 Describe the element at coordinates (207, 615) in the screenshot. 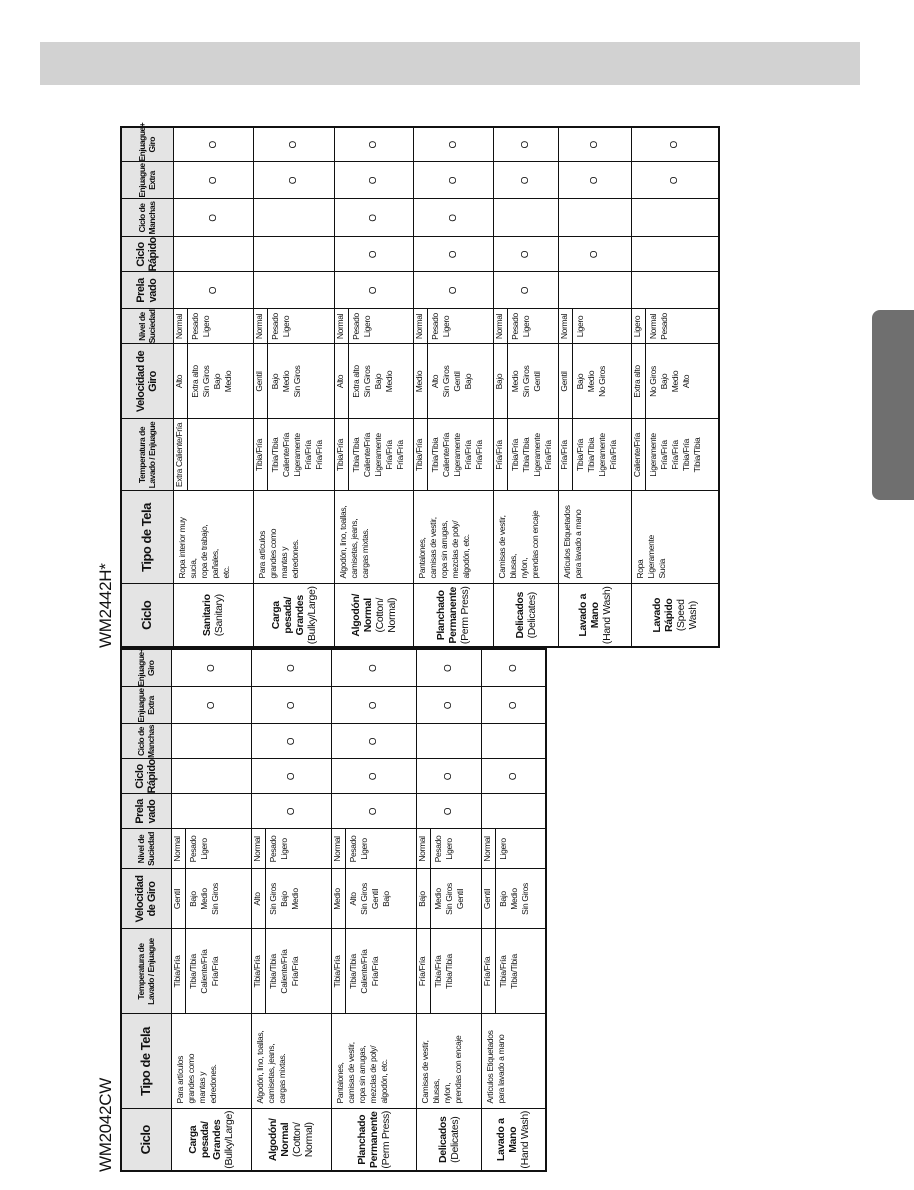

I see `cycle-name: Sanitario` at that location.